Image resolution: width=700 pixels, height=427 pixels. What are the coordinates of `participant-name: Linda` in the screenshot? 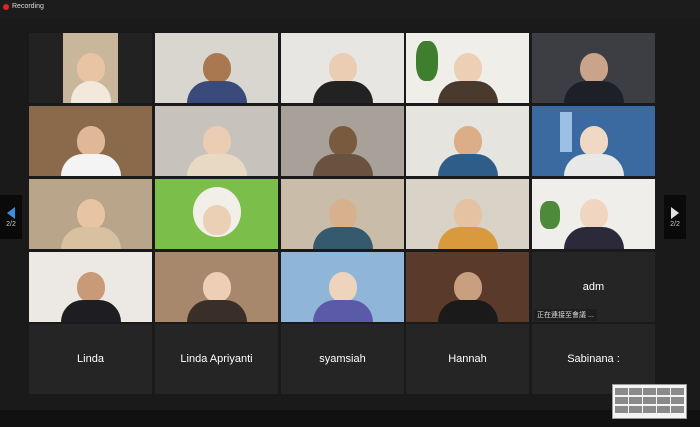 It's located at (90, 359).